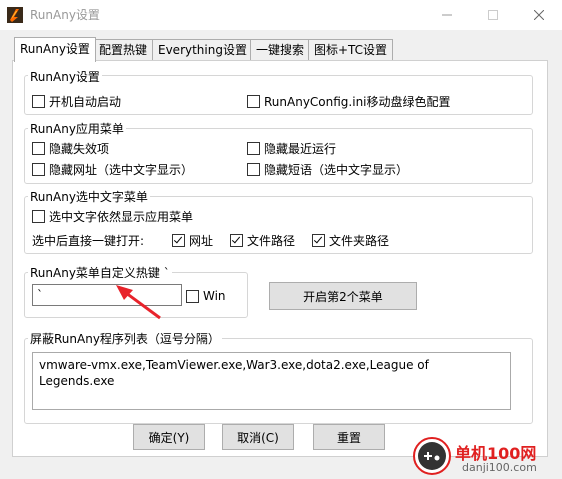 This screenshot has width=562, height=479. I want to click on annotation-arrow, so click(138, 302).